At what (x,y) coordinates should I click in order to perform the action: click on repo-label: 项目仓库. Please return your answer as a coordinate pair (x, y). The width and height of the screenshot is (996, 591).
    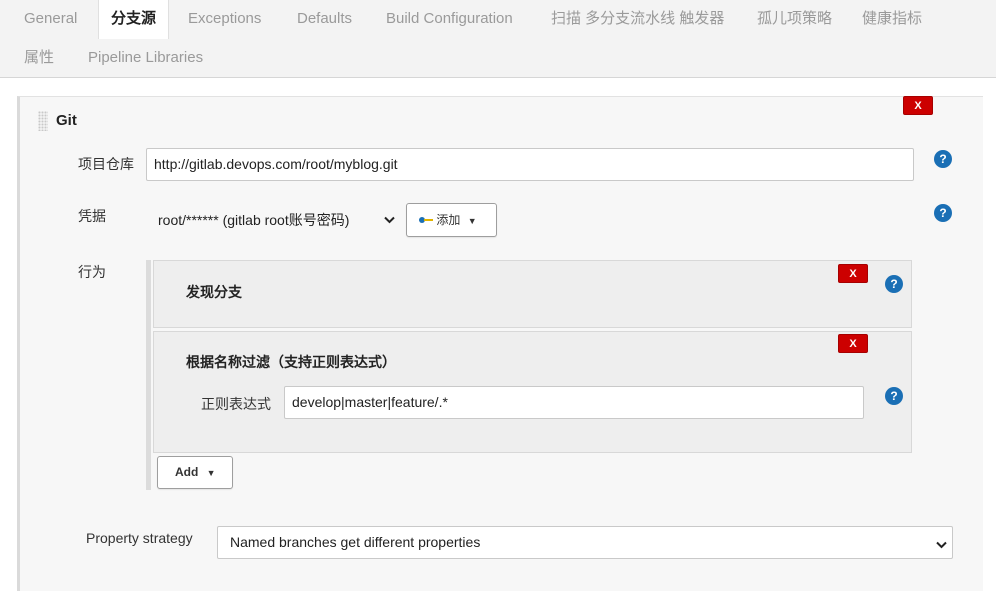
    Looking at the image, I should click on (106, 164).